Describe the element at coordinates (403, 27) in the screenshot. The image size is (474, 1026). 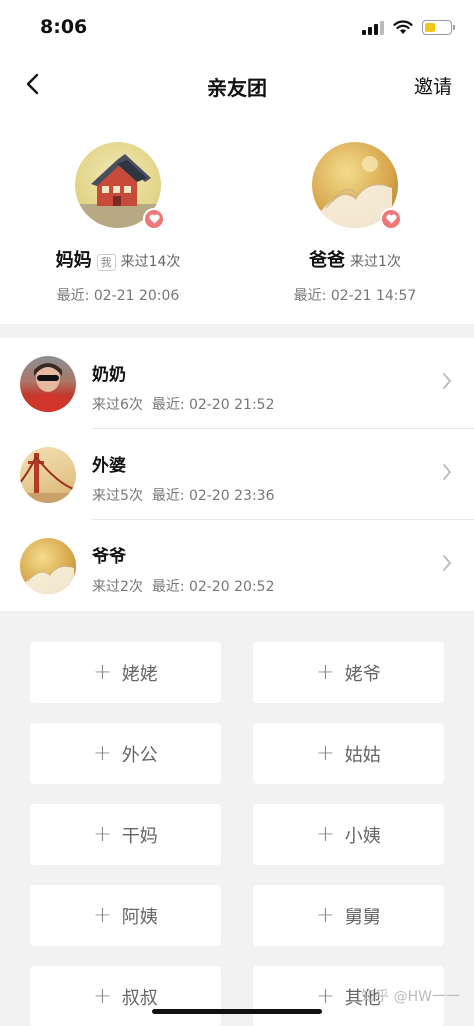
I see `wifi-icon` at that location.